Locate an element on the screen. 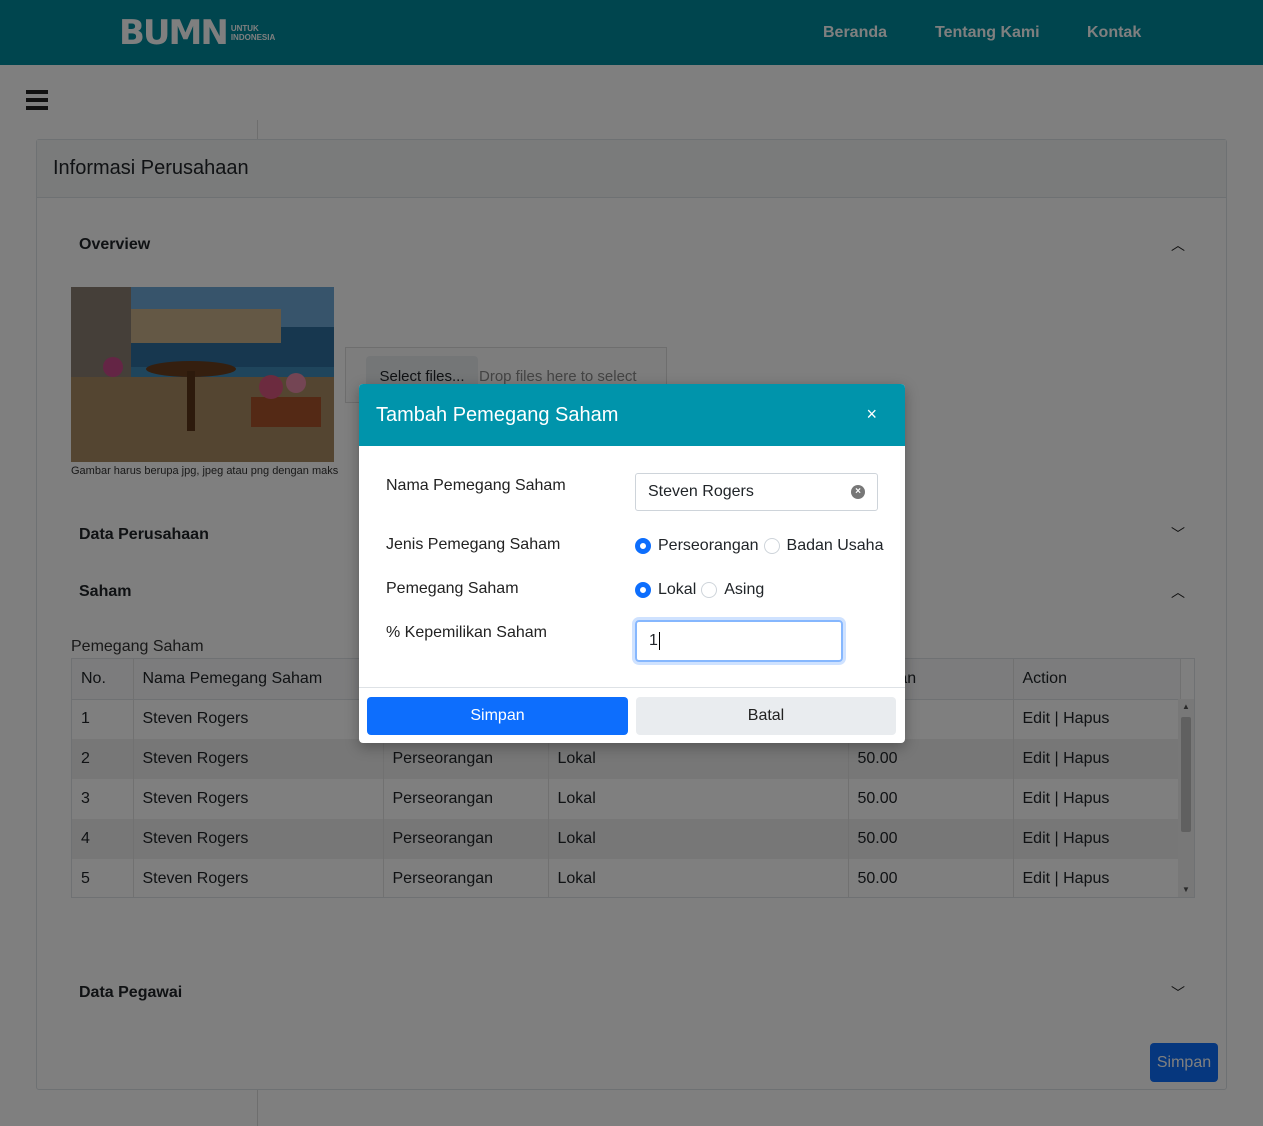  radio-label: Perseorangan is located at coordinates (708, 546).